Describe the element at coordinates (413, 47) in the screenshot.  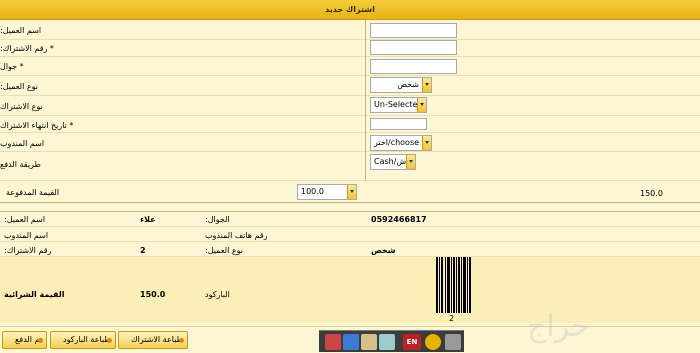
I see `subscription-number-input` at that location.